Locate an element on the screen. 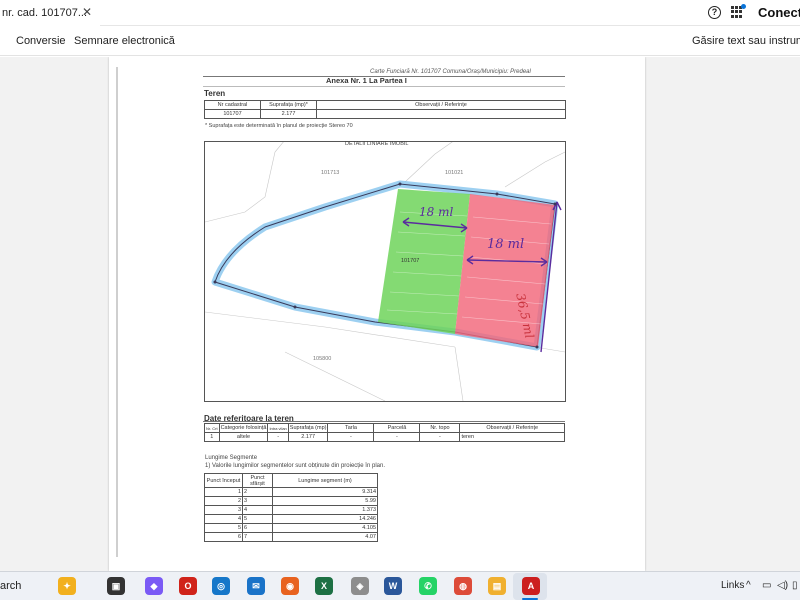 Image resolution: width=800 pixels, height=600 pixels. app-gray-icon: ◈ is located at coordinates (360, 586).